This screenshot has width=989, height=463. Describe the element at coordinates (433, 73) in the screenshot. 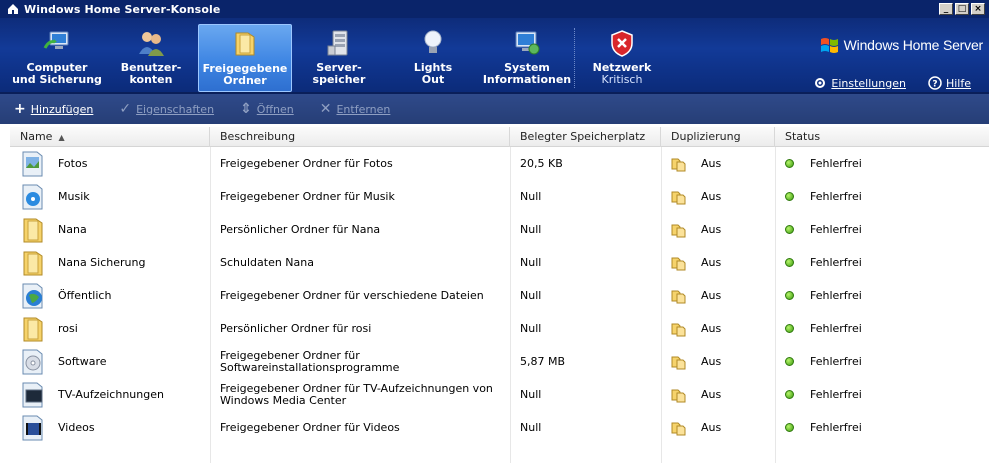

I see `nav-label: Lights Out` at that location.